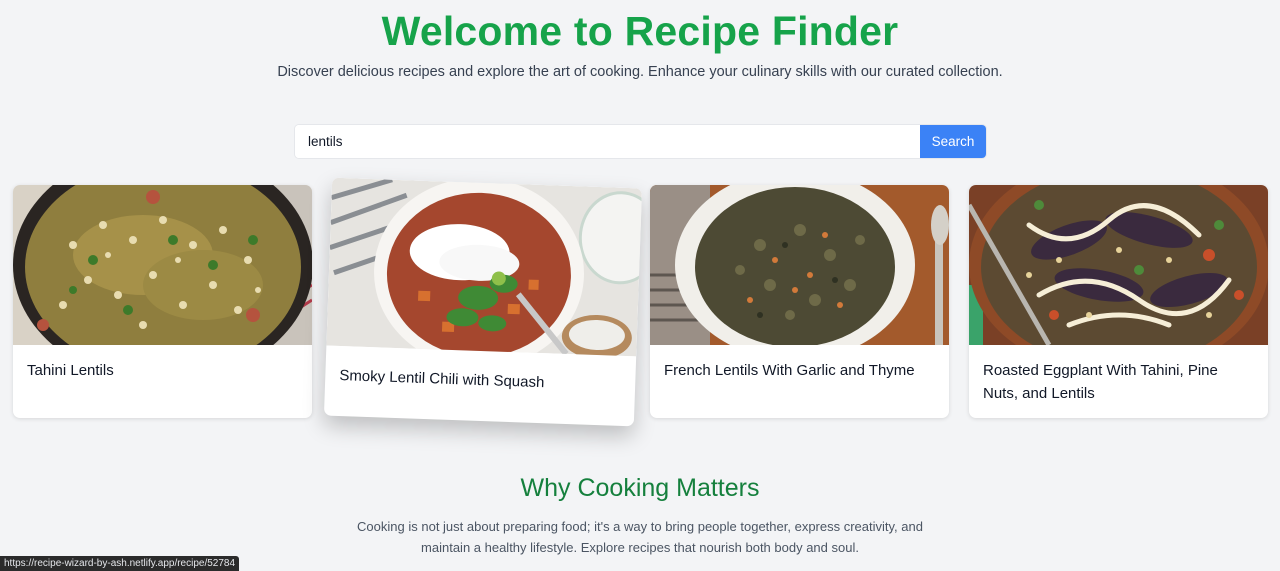  What do you see at coordinates (640, 31) in the screenshot?
I see `page-title: Welcome to Recipe Finder` at bounding box center [640, 31].